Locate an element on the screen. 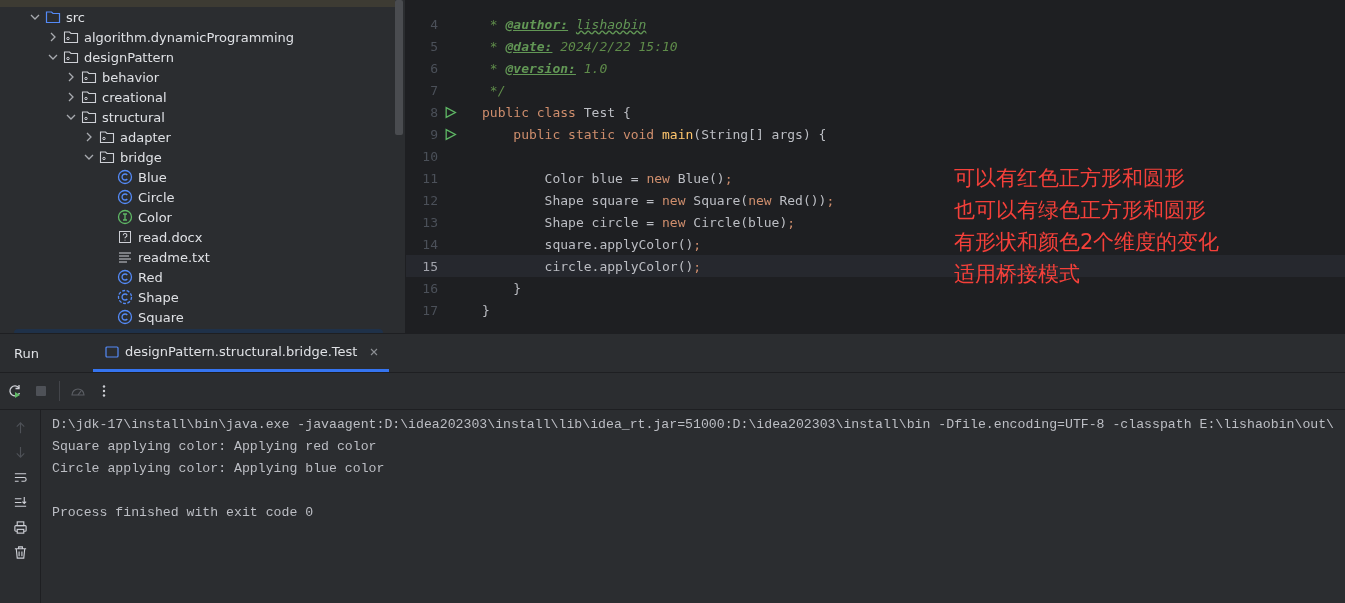 This screenshot has width=1345, height=603. tree-label: designPattern is located at coordinates (129, 57).